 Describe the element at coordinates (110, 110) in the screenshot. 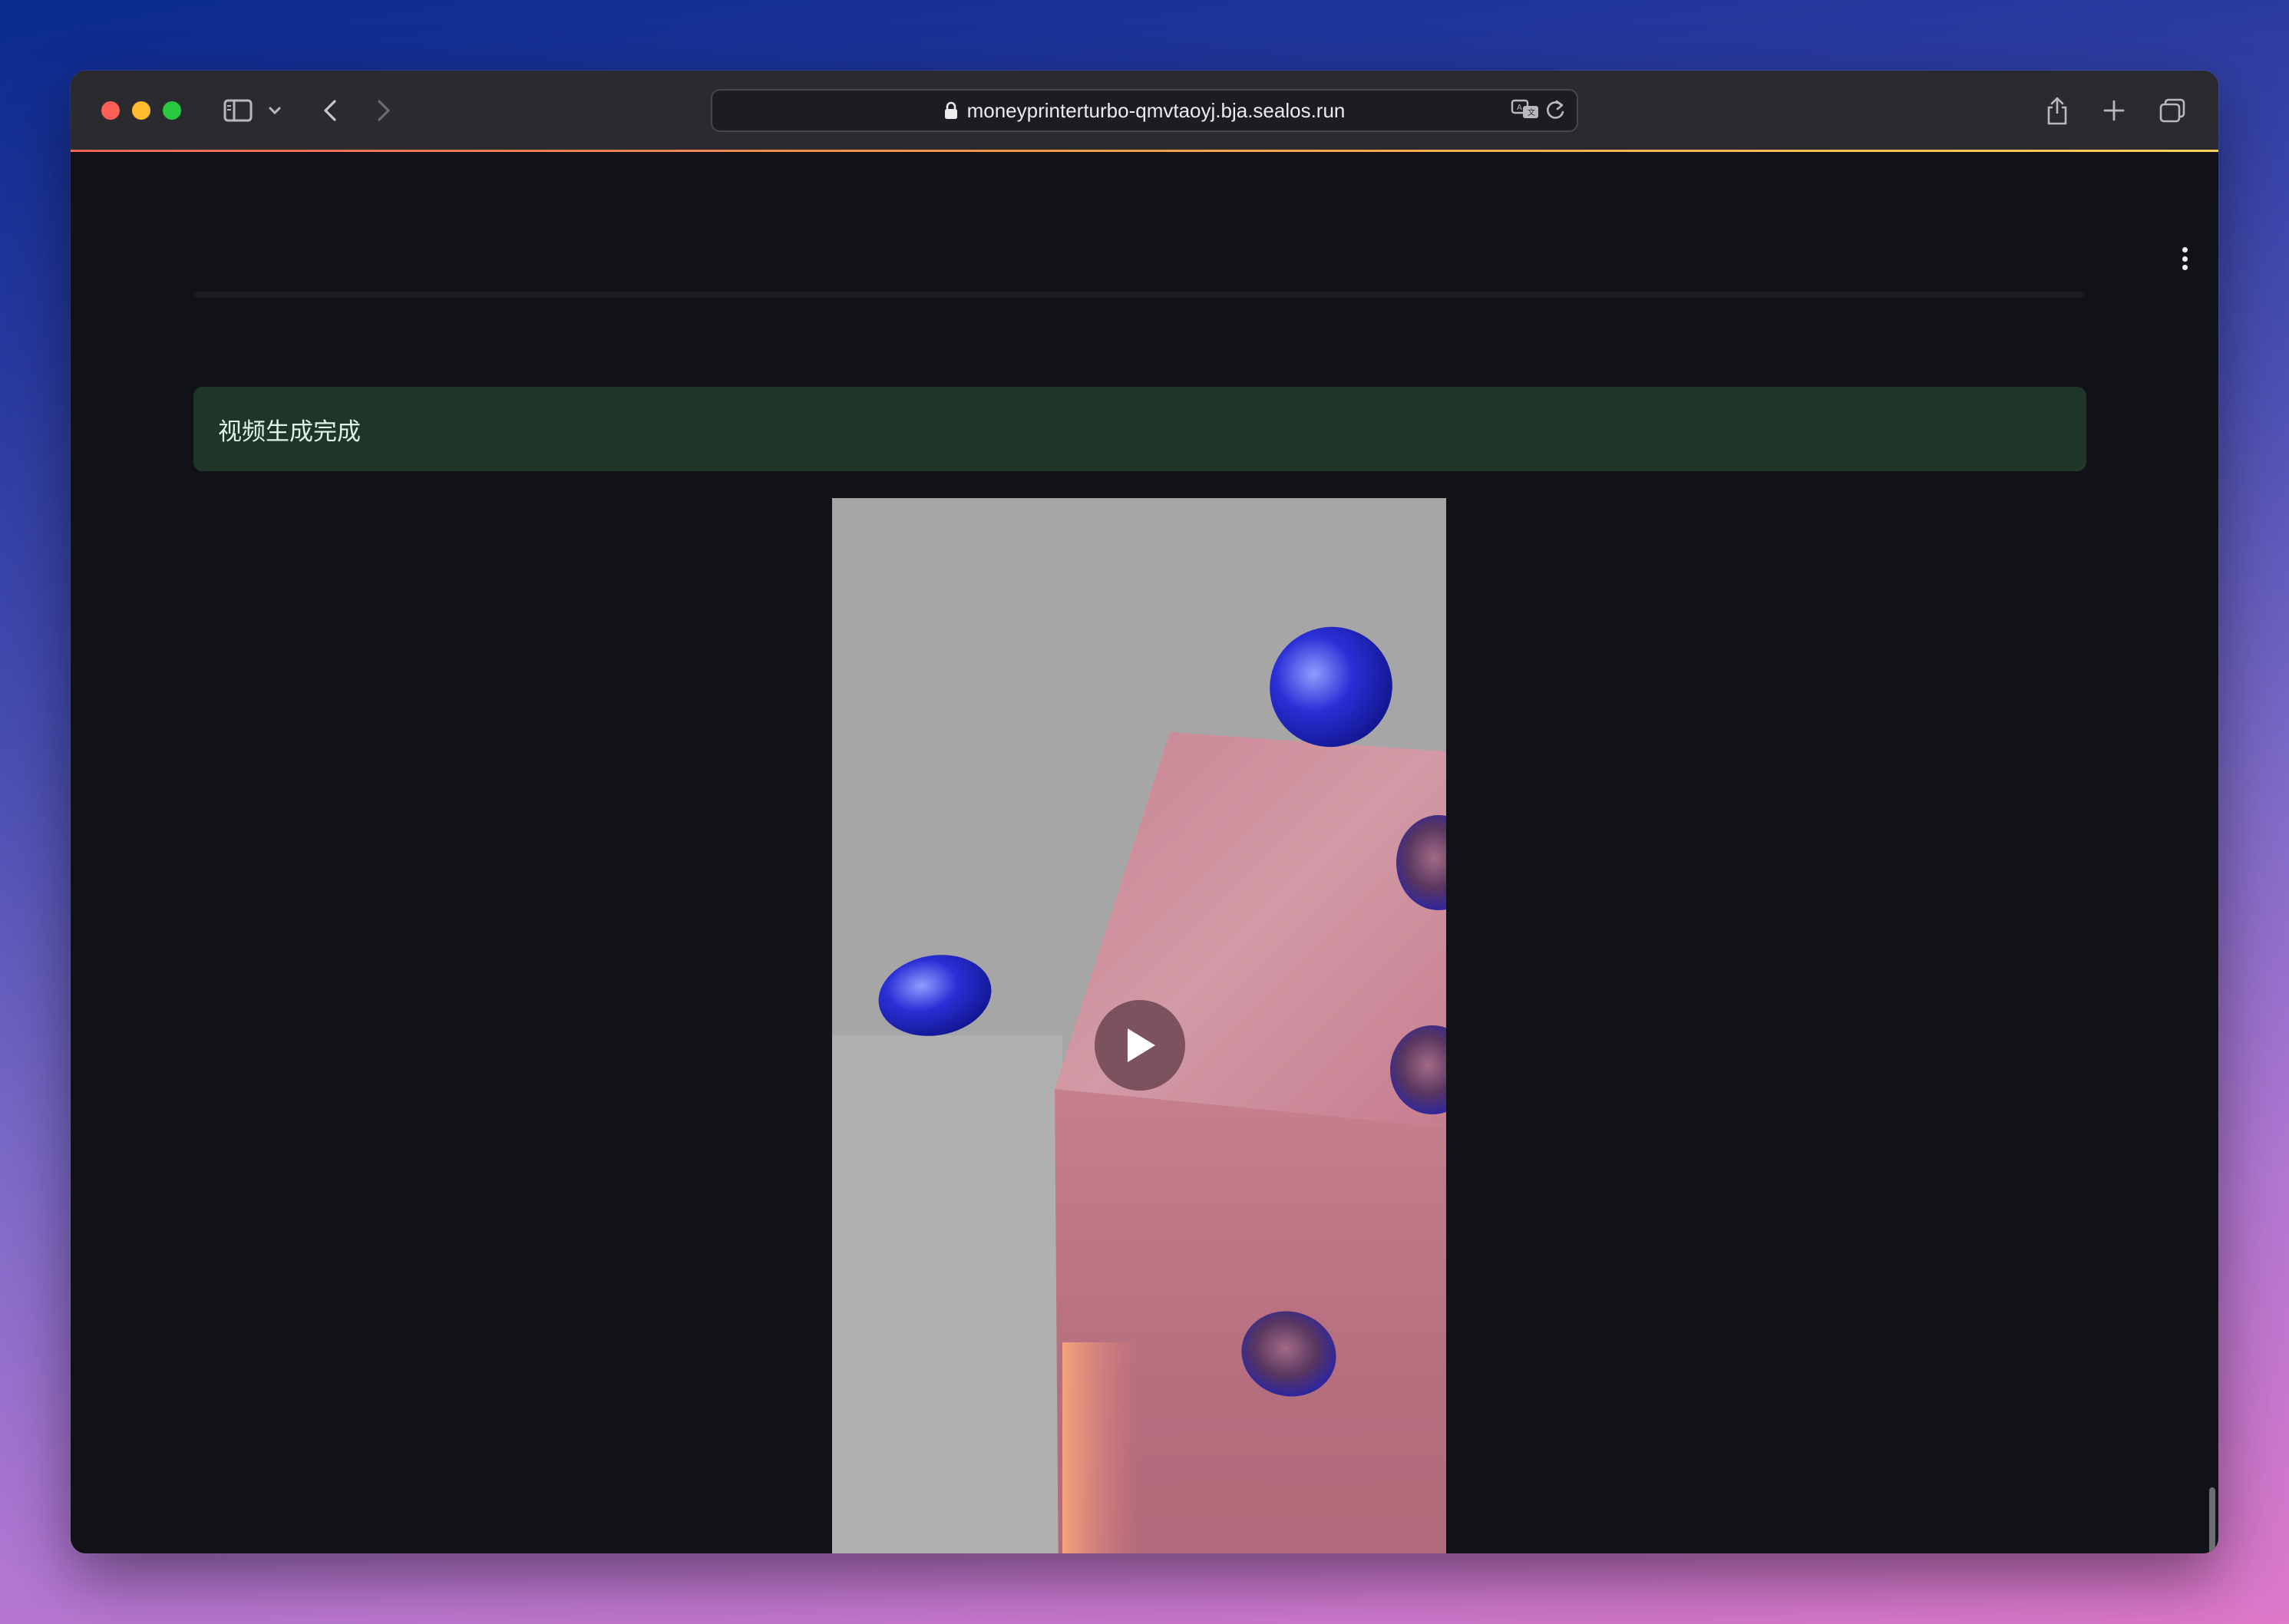

I see `close-window-button` at that location.